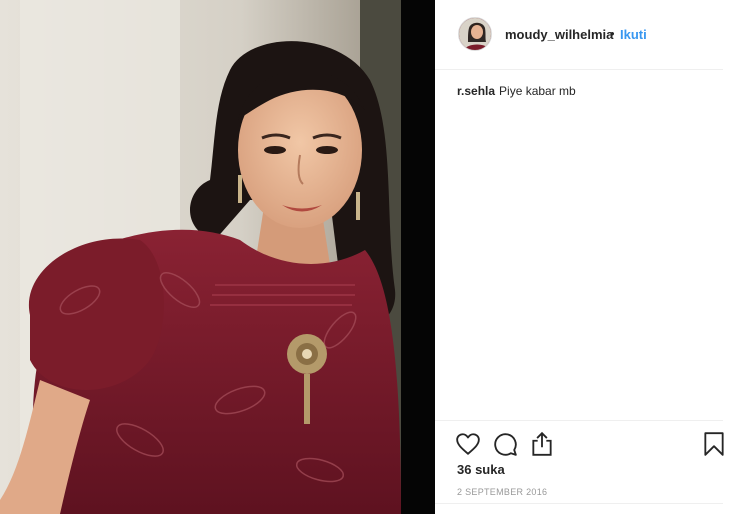  I want to click on post-date: 2 SEPTEMBER 2016, so click(502, 492).